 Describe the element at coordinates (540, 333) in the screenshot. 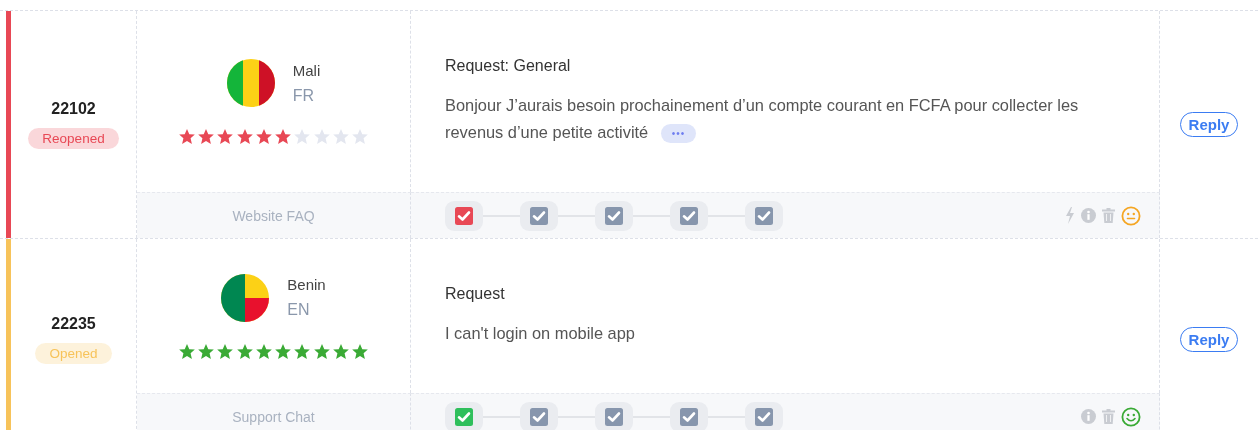

I see `request-message: I can't login on mobile app` at that location.